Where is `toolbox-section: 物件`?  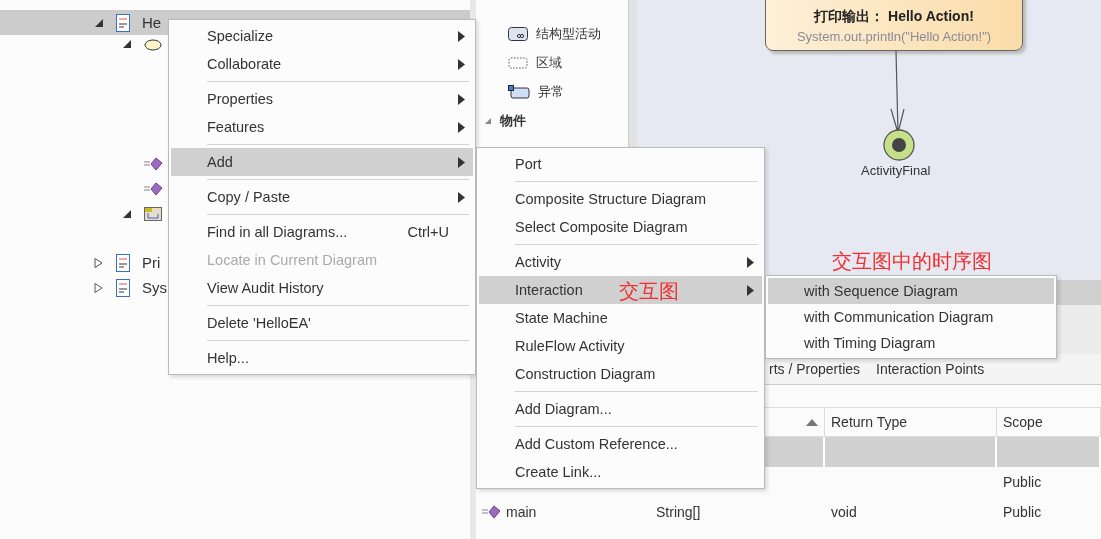
toolbox-section: 物件 is located at coordinates (556, 121).